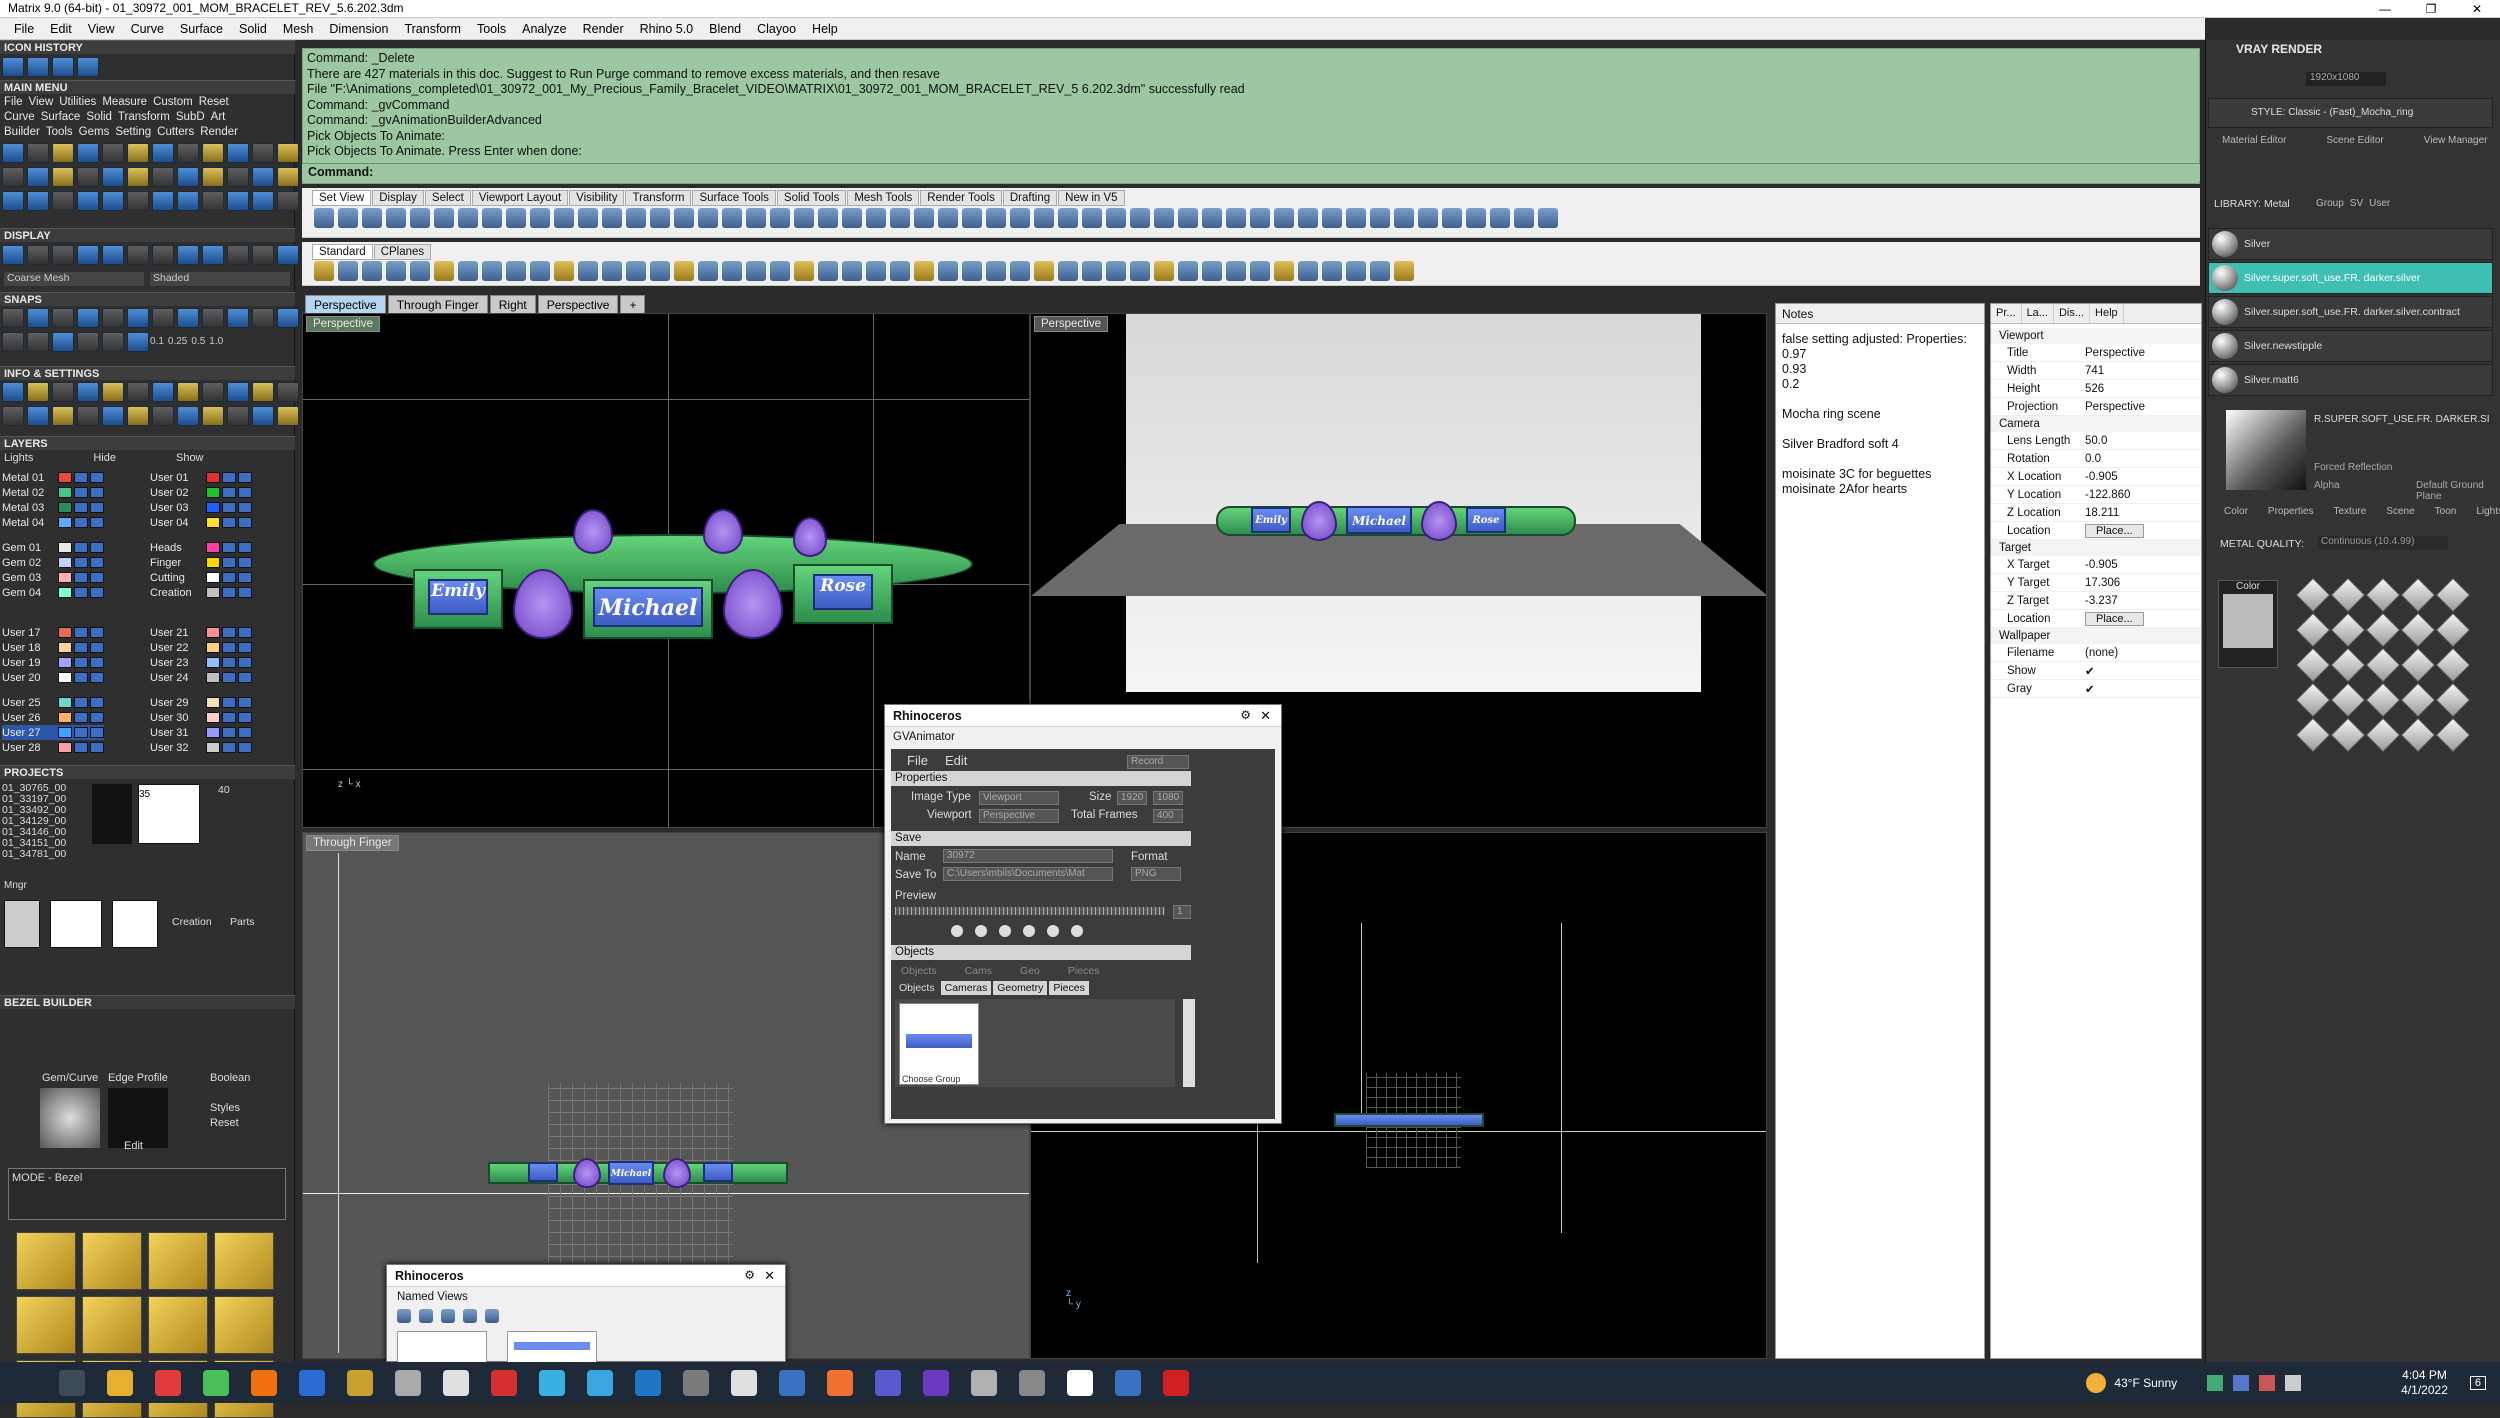 This screenshot has width=2500, height=1418. I want to click on property-value: 18.211, so click(2141, 513).